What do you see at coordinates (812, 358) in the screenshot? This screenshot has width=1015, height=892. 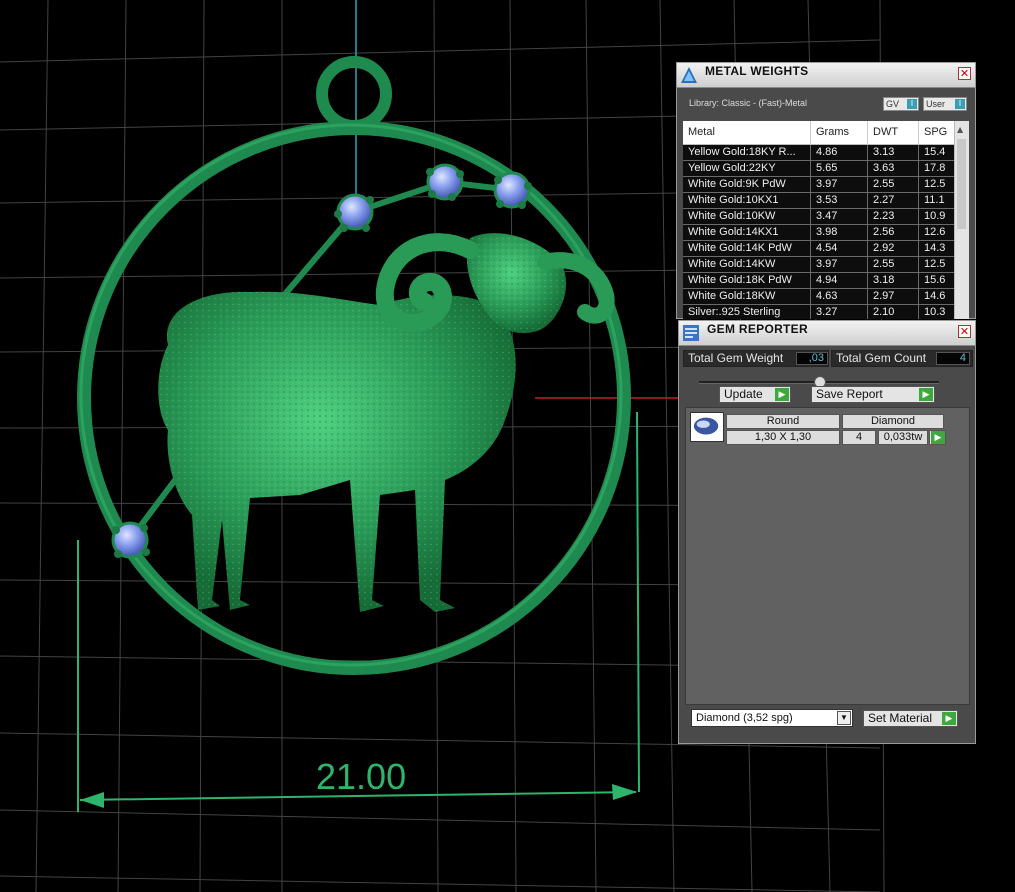 I see `total-gem-weight-value: ,03` at bounding box center [812, 358].